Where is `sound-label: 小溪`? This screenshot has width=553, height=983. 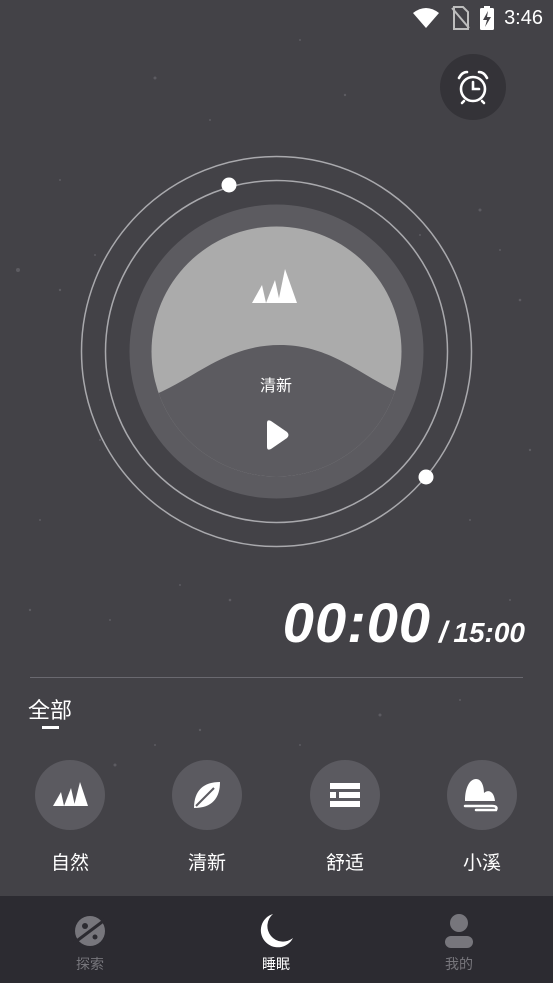 sound-label: 小溪 is located at coordinates (481, 863).